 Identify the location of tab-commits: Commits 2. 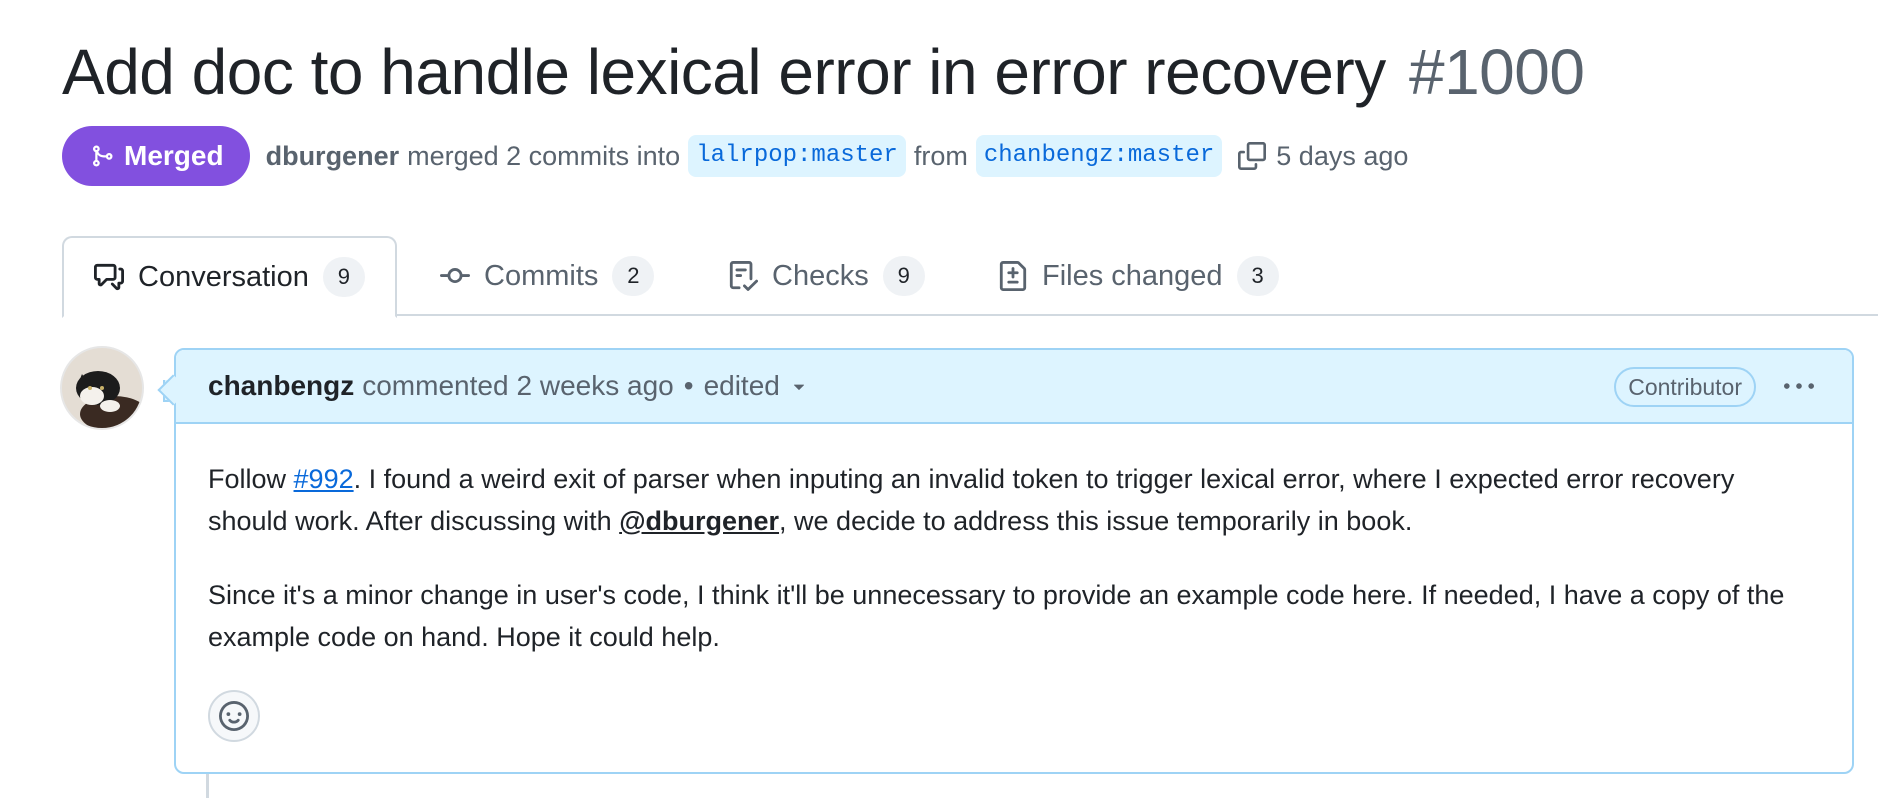
(547, 276).